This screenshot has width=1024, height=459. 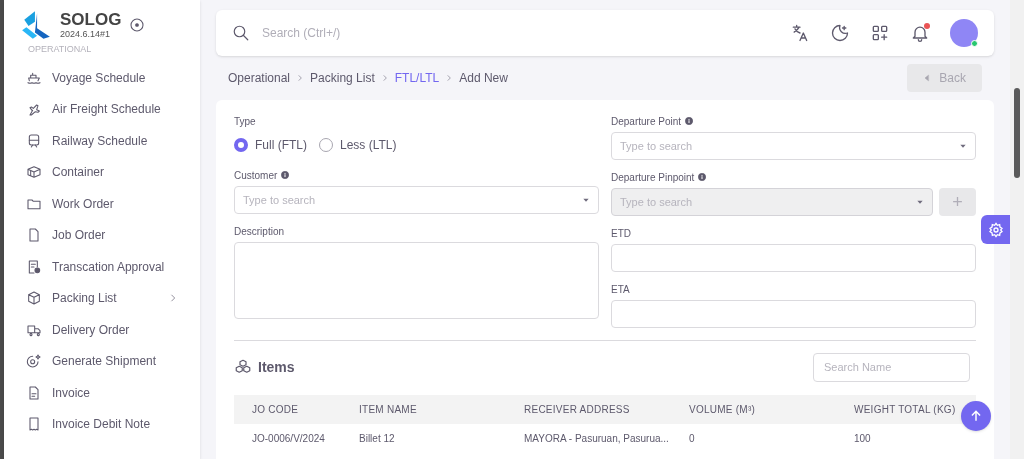 I want to click on sidebar-item: Voyage Schedule, so click(x=102, y=78).